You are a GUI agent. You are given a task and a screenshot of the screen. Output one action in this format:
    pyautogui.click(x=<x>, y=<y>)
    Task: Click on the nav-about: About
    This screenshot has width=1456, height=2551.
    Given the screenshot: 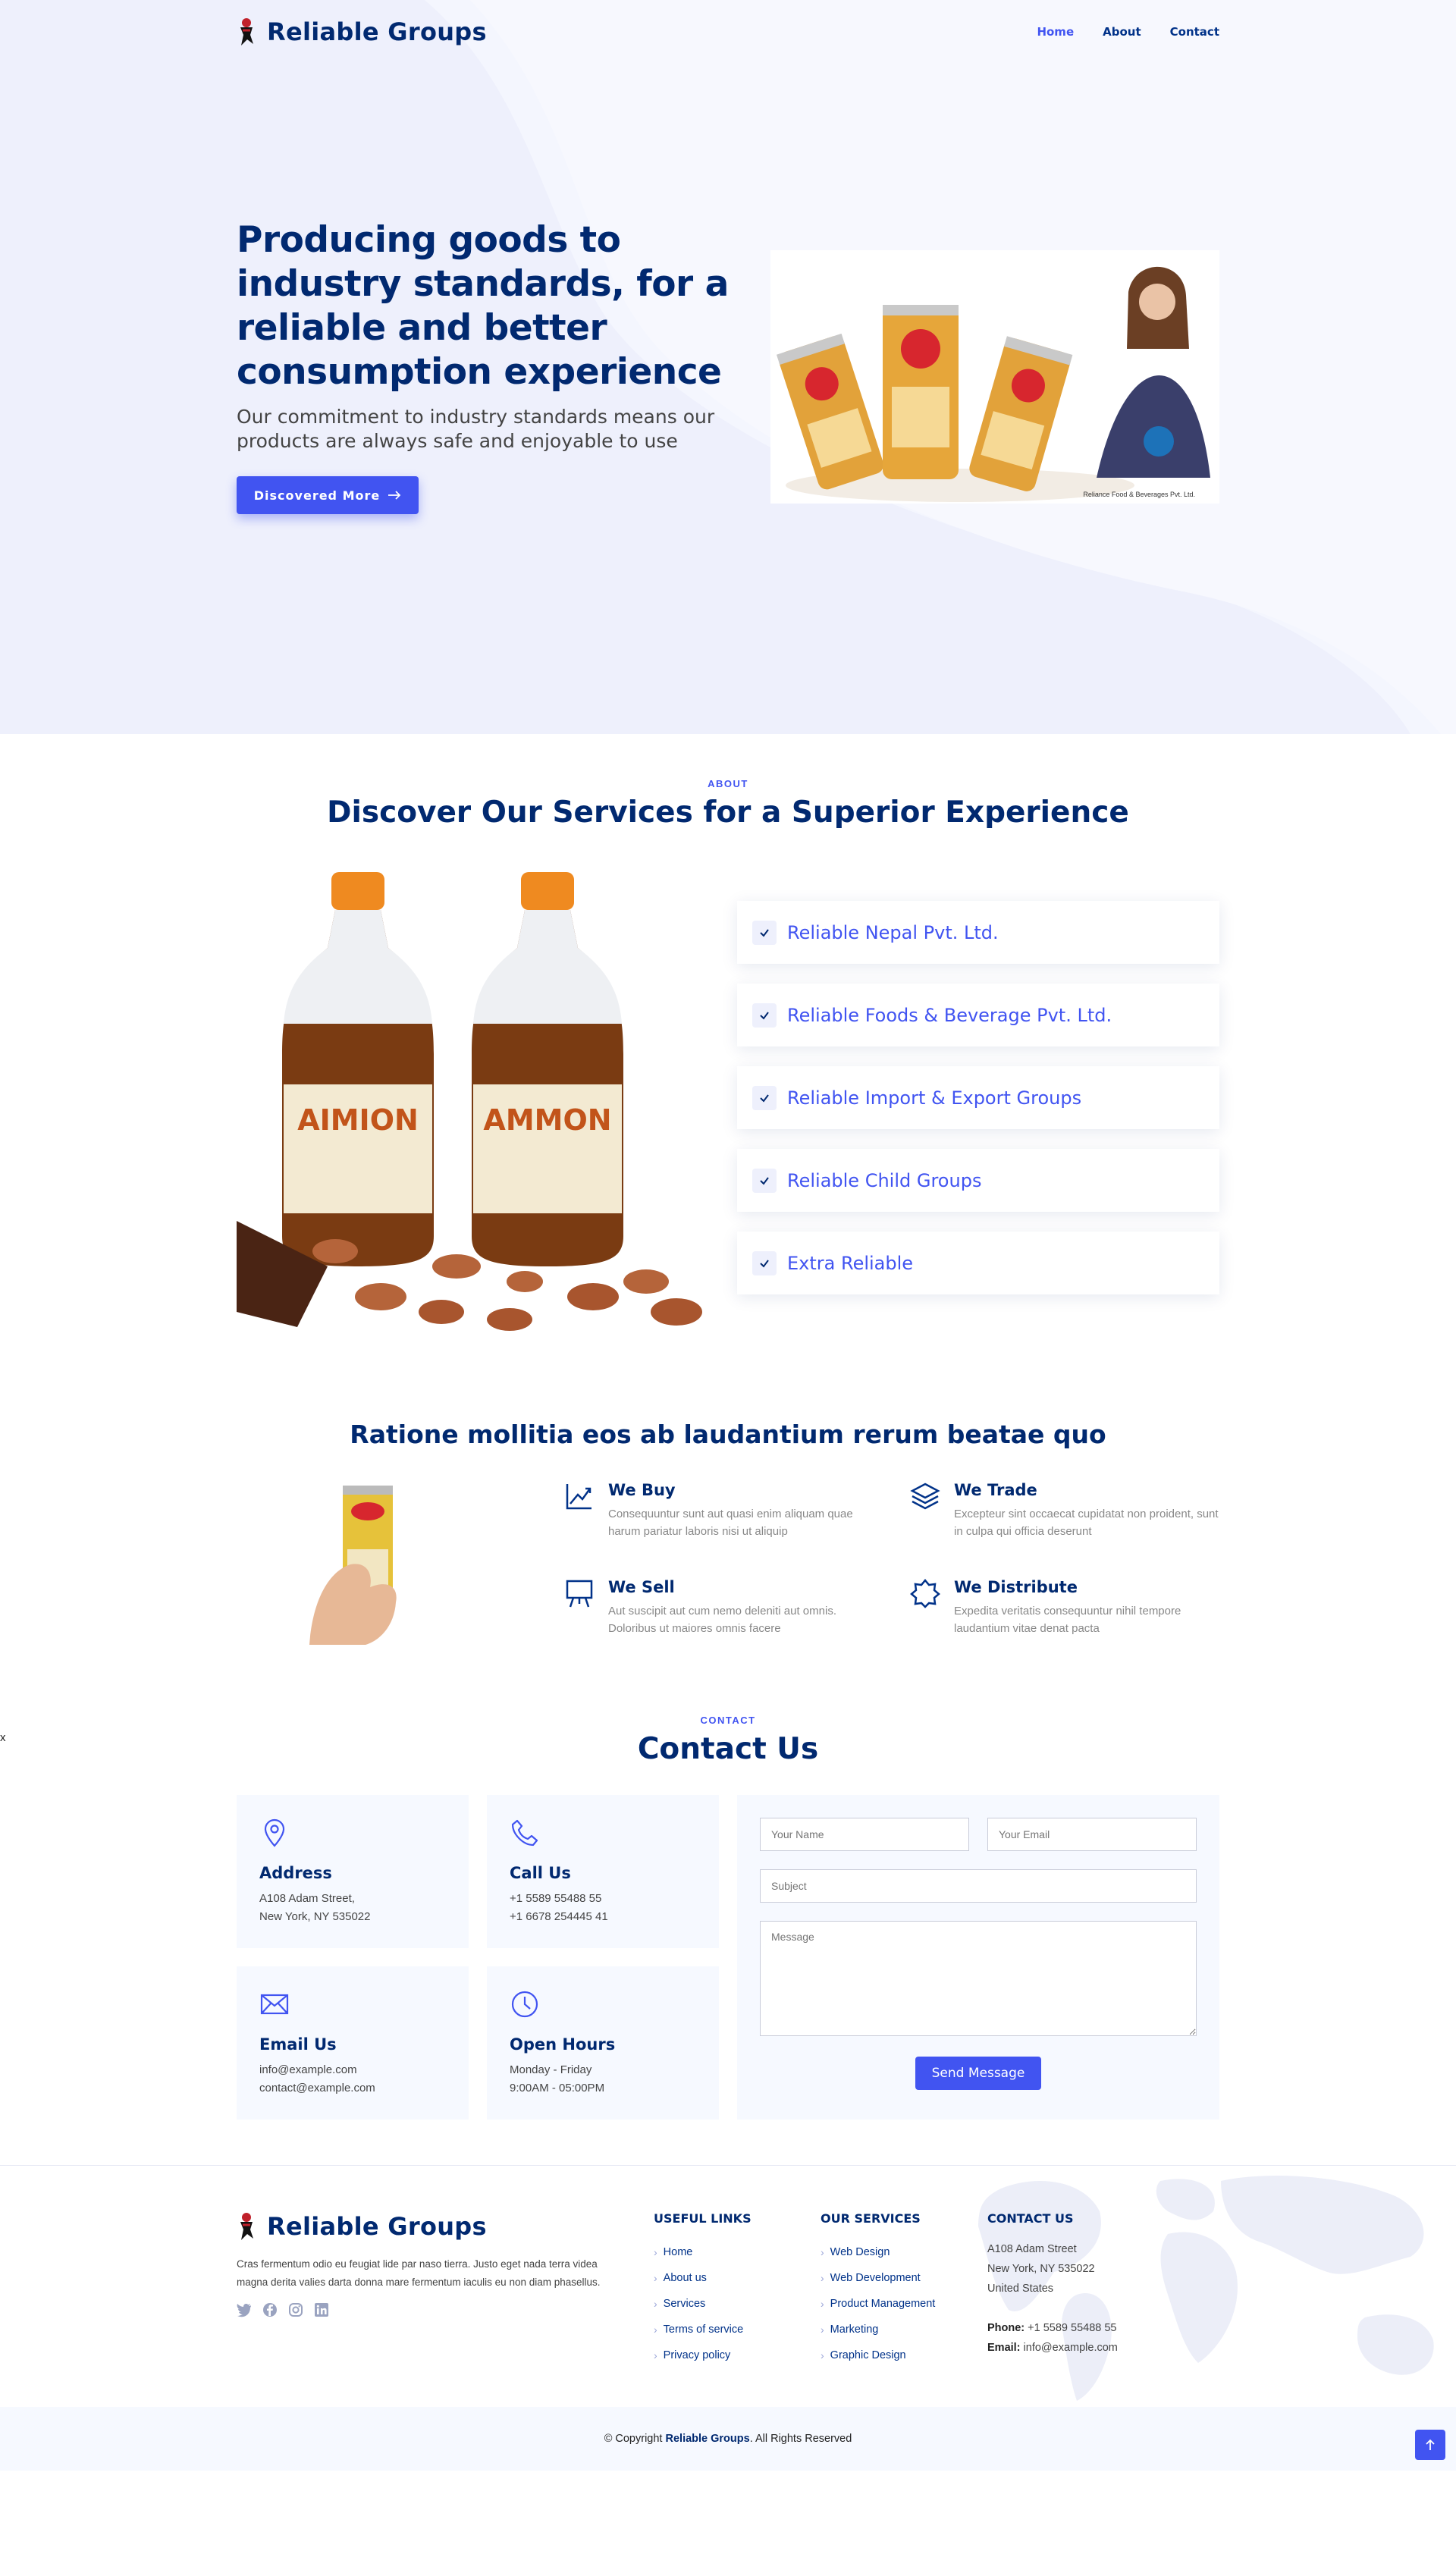 What is the action you would take?
    pyautogui.click(x=1122, y=32)
    